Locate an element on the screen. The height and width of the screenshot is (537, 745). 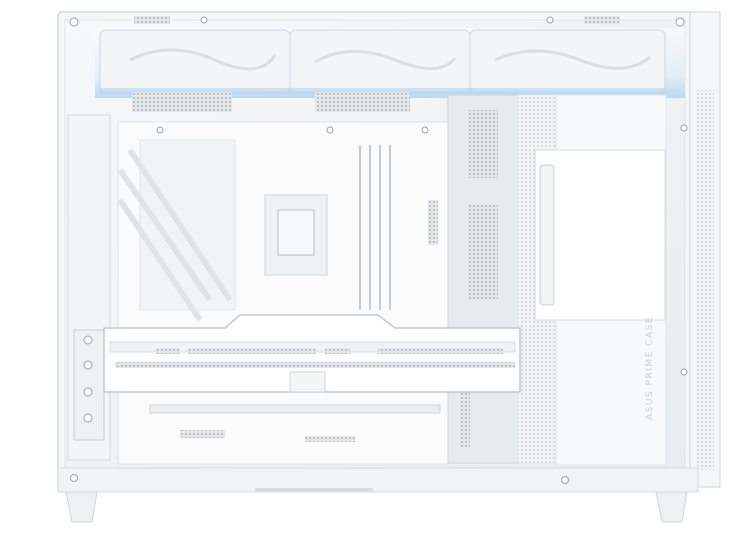
case-feet is located at coordinates (376, 507).